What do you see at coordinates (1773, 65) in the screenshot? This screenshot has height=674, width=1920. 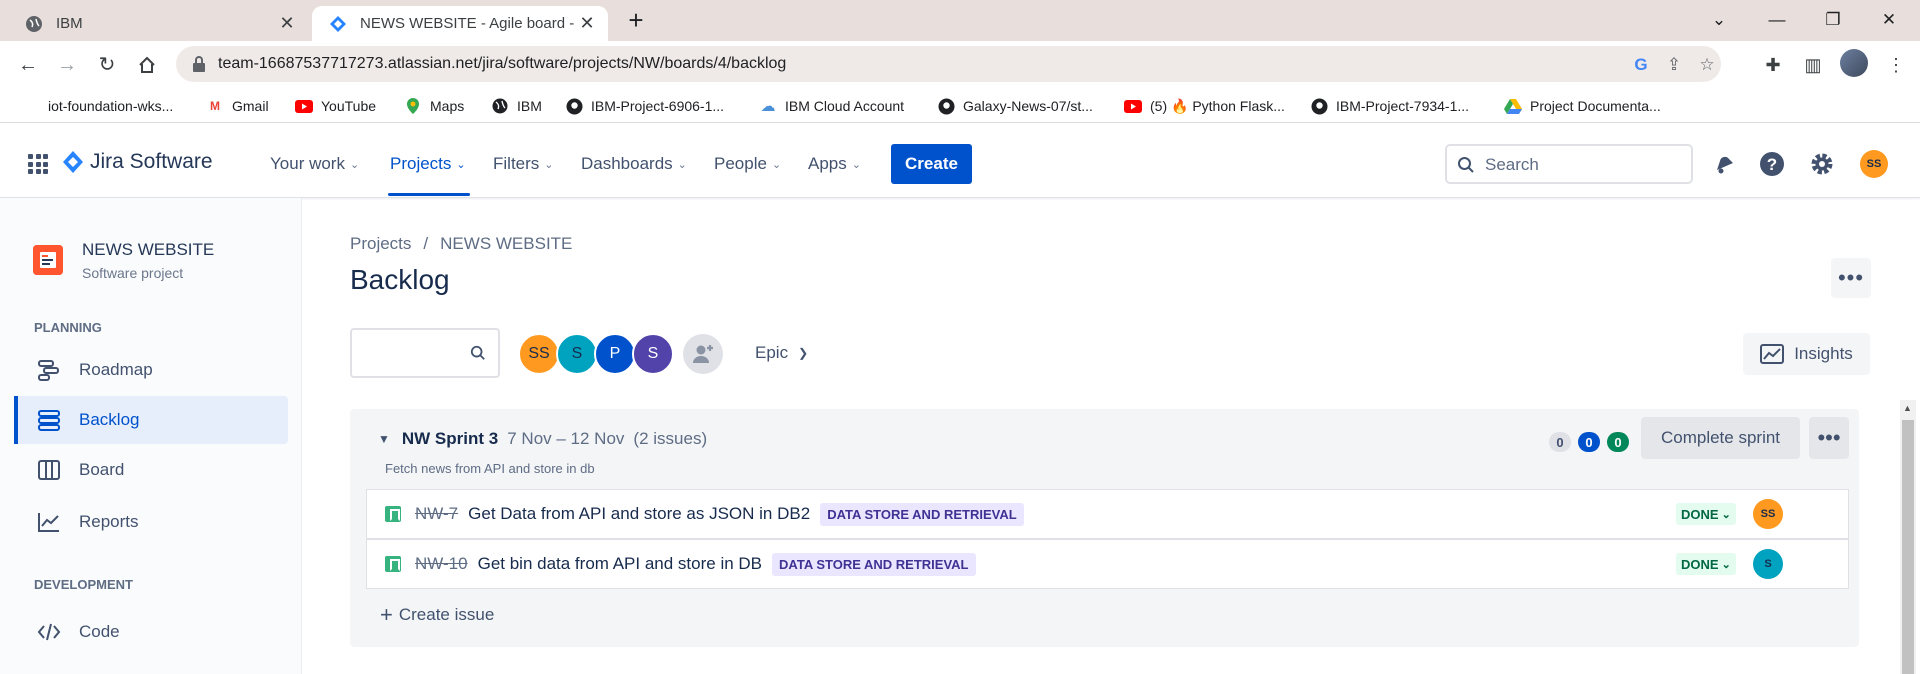 I see `extensions-puzzle-icon: ✚` at bounding box center [1773, 65].